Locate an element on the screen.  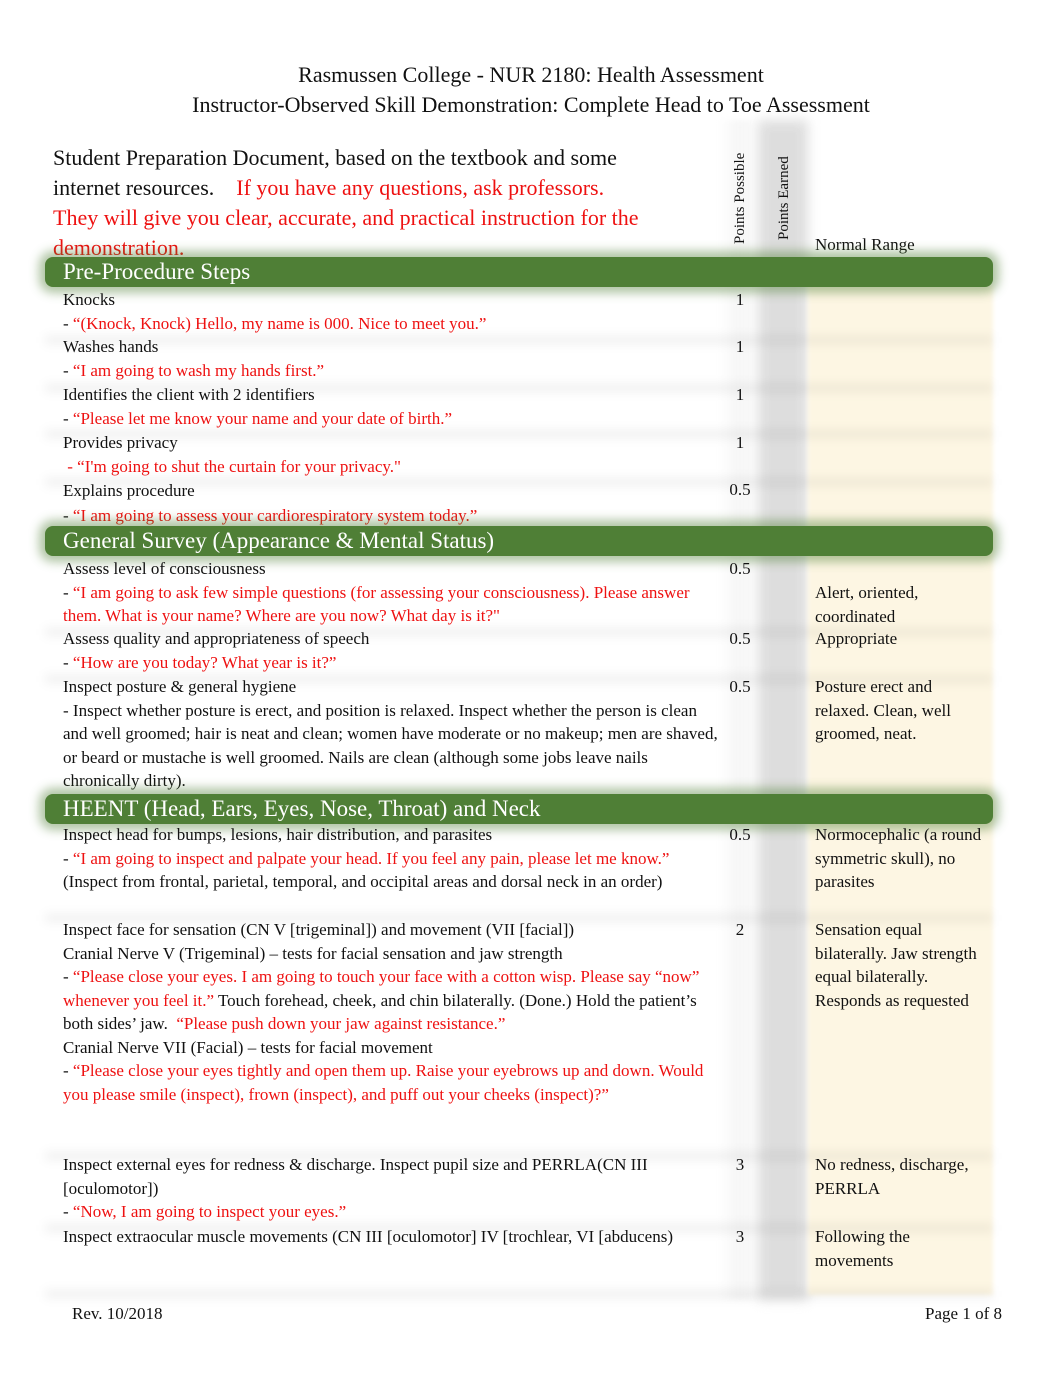
item-script: “Now, I am going to inspect your eyes.” is located at coordinates (209, 1211).